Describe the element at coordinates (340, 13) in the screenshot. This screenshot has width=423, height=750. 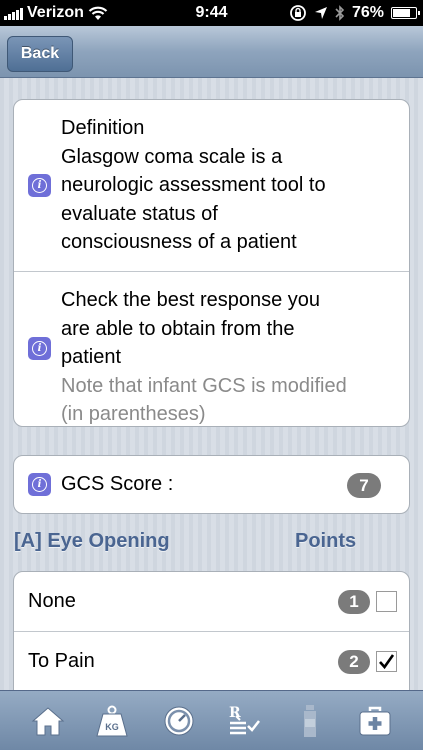
I see `bluetooth-icon` at that location.